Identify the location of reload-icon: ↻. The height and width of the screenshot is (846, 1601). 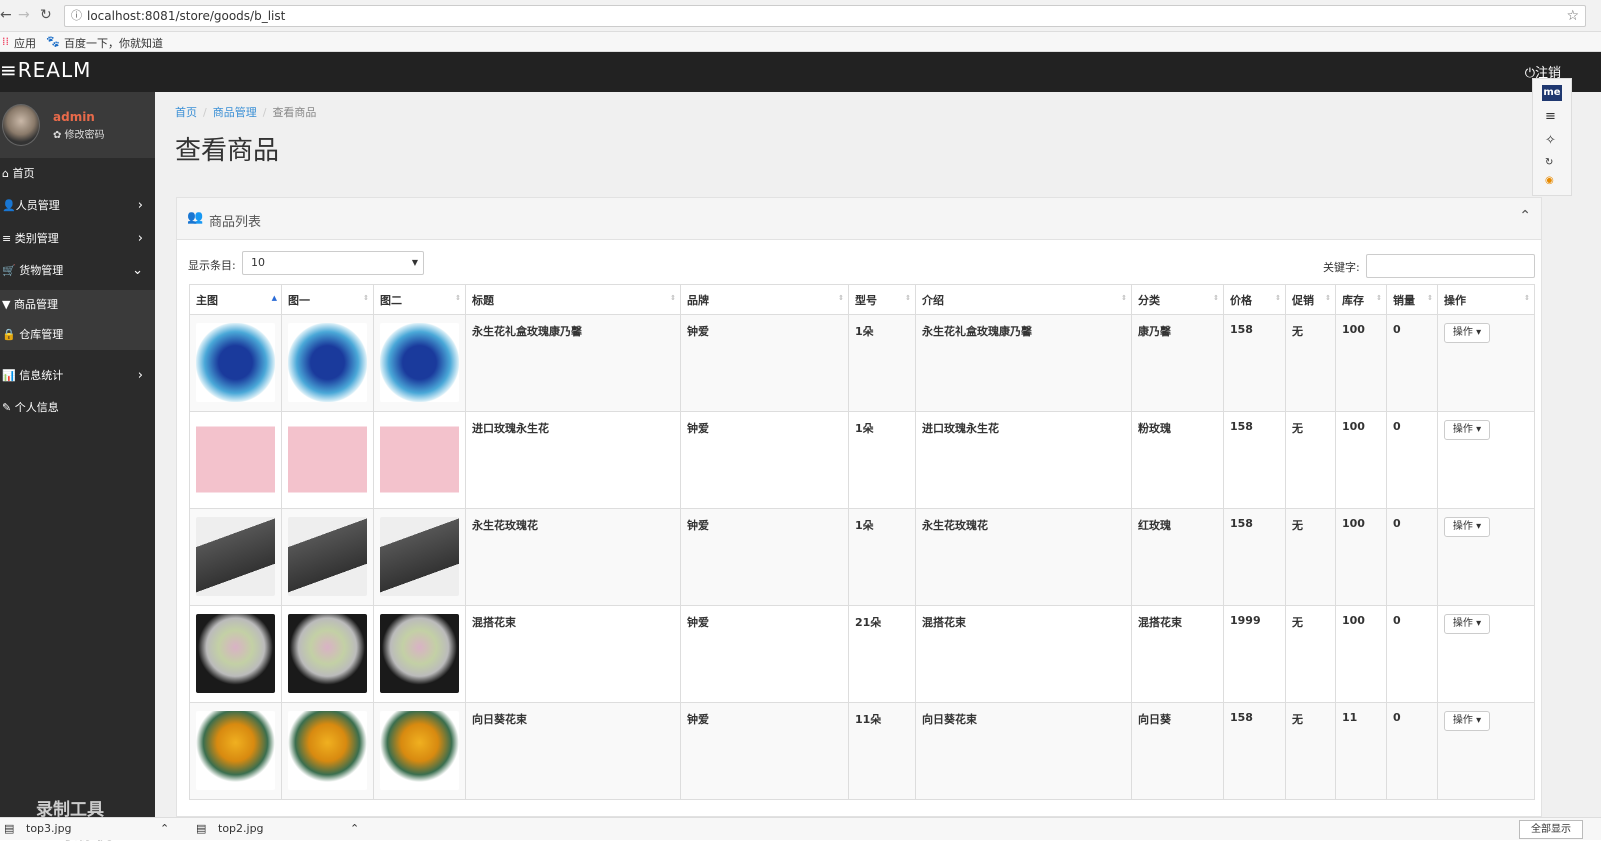
(46, 15).